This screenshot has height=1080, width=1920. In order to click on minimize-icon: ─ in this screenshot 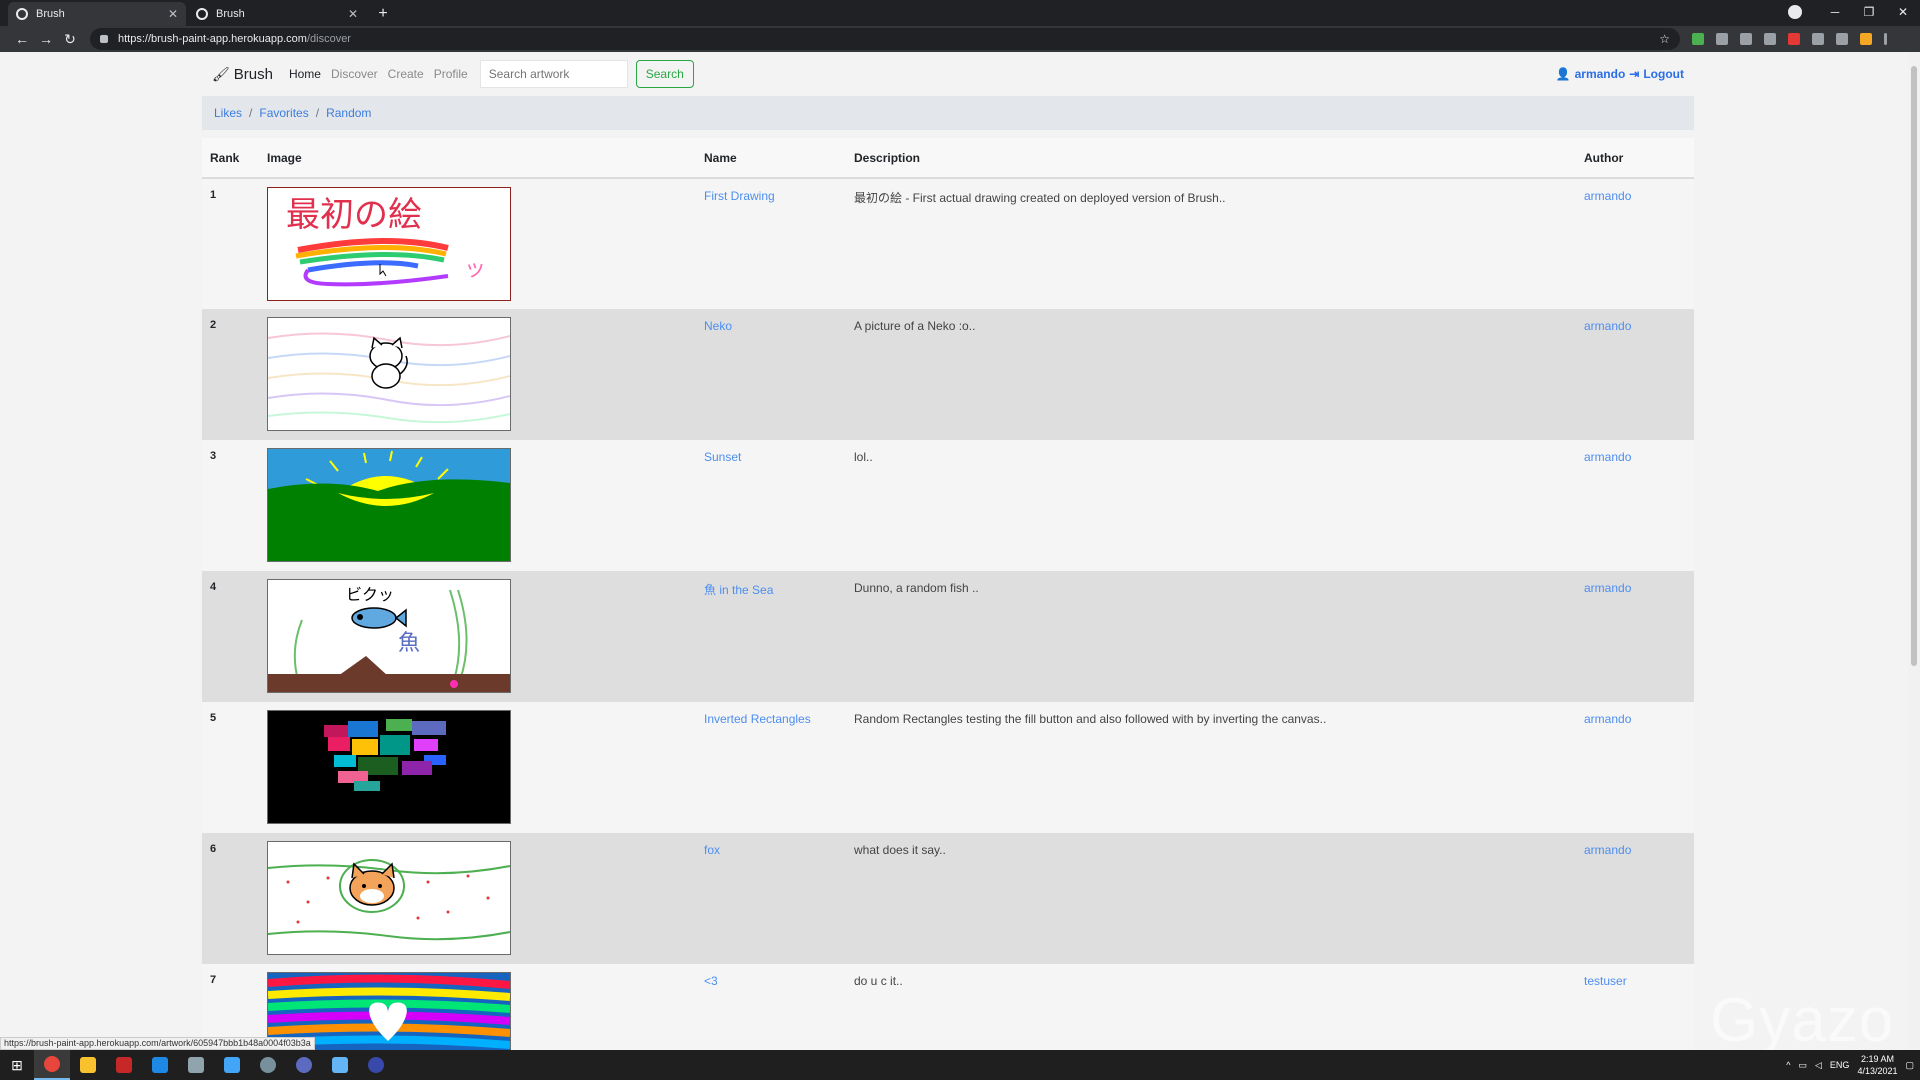, I will do `click(1835, 12)`.